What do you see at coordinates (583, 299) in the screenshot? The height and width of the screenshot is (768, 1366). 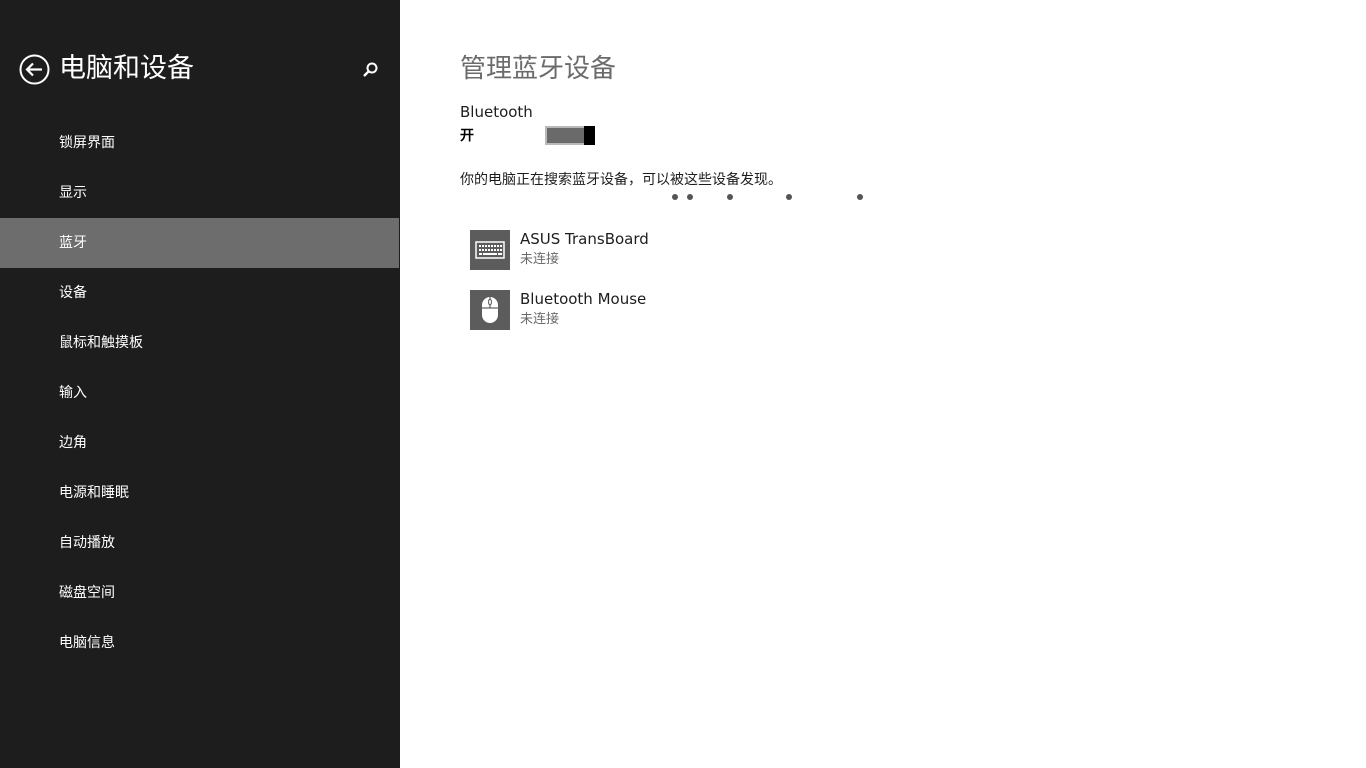 I see `device-name: Bluetooth Mouse` at bounding box center [583, 299].